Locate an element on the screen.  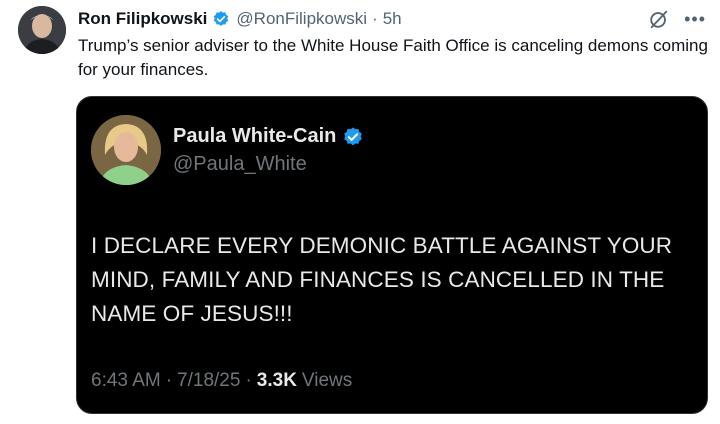
quoted-tweet-meta: 6:43 AM · 7/18/25 · 3.3K Views is located at coordinates (221, 381).